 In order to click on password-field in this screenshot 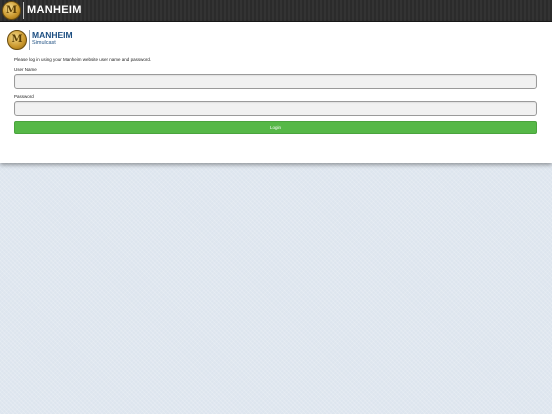, I will do `click(275, 108)`.